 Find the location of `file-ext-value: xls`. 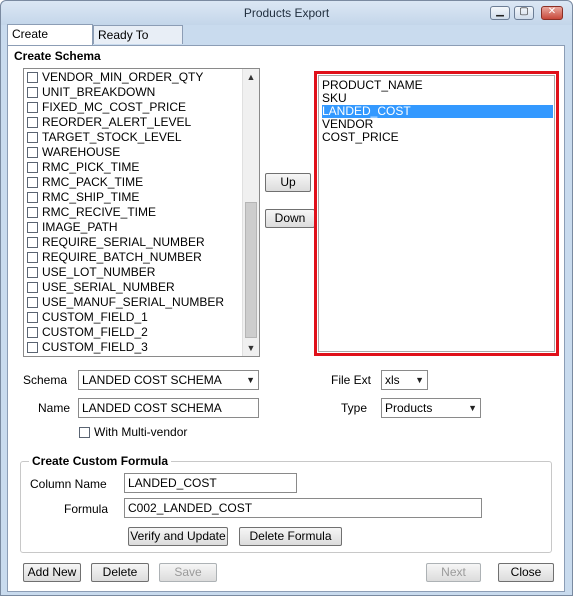

file-ext-value: xls is located at coordinates (392, 380).